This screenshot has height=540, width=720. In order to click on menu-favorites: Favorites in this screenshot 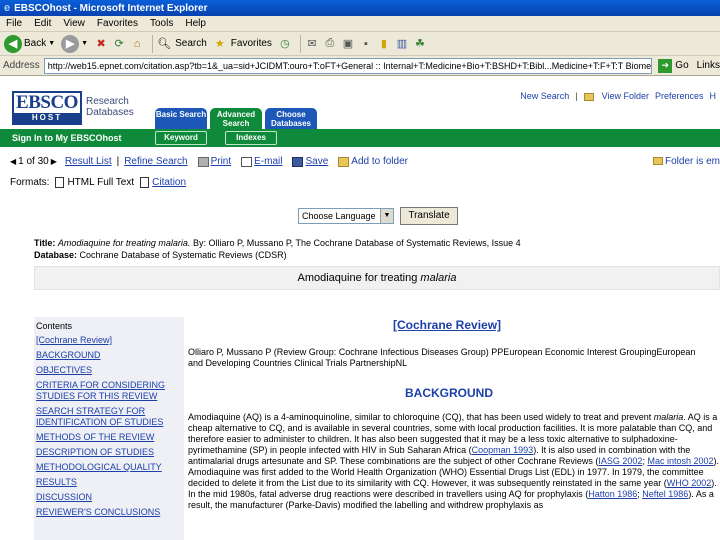, I will do `click(117, 23)`.